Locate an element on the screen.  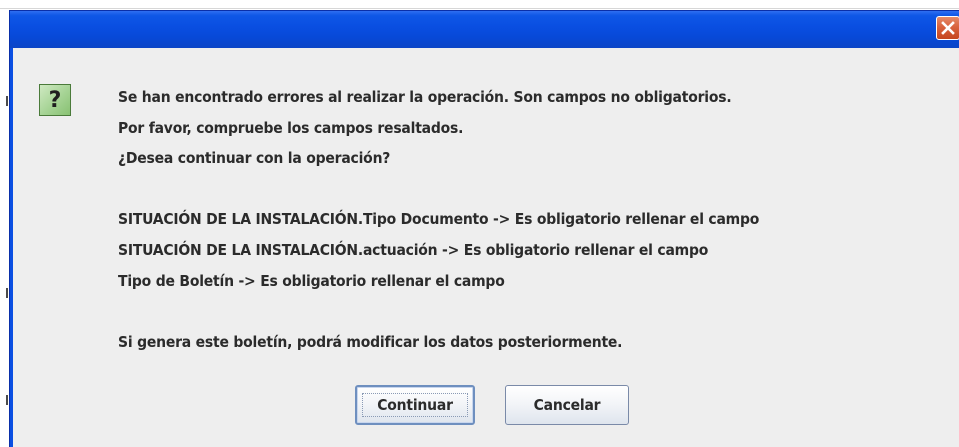
cancel-button-label: Cancelar is located at coordinates (567, 405).